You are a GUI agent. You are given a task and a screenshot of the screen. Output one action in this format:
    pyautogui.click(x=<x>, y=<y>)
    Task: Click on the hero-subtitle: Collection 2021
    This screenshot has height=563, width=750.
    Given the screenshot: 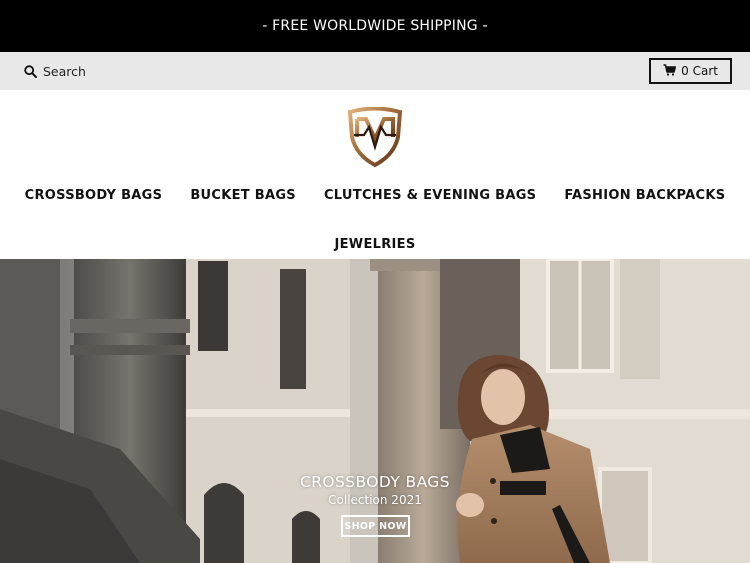 What is the action you would take?
    pyautogui.click(x=375, y=500)
    